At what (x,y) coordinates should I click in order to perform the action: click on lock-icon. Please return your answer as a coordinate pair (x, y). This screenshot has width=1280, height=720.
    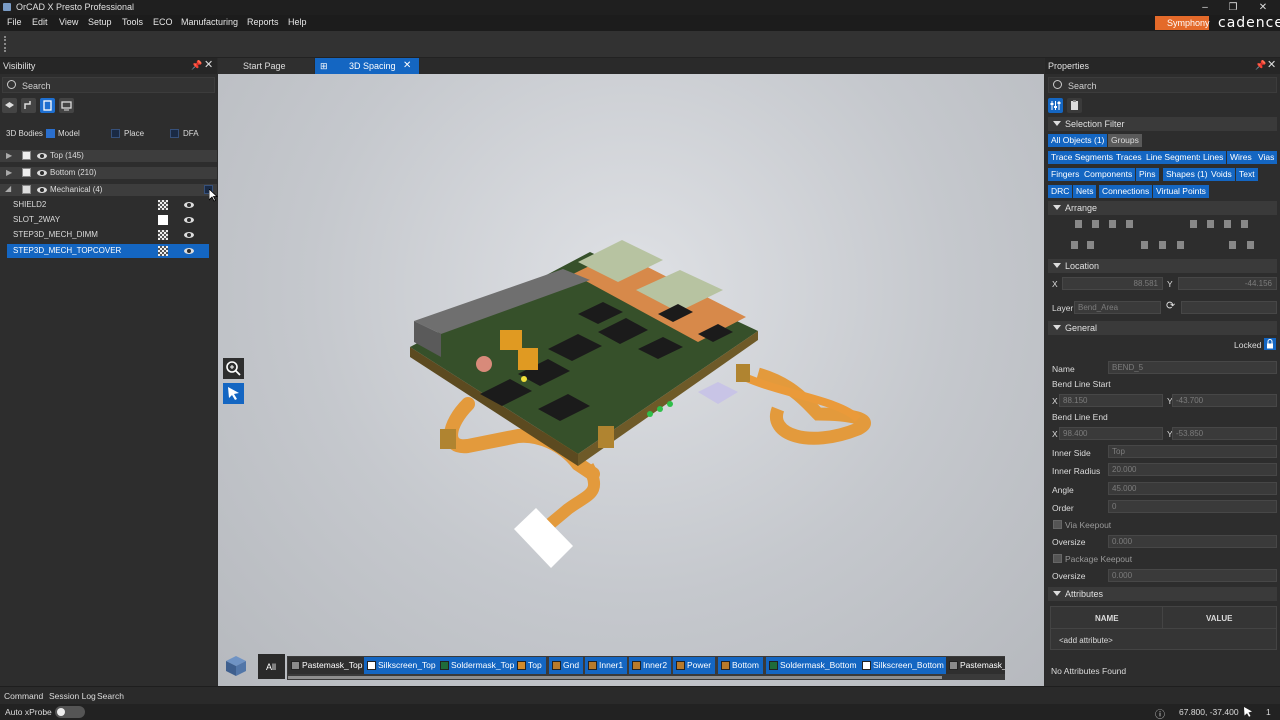
    Looking at the image, I should click on (1270, 344).